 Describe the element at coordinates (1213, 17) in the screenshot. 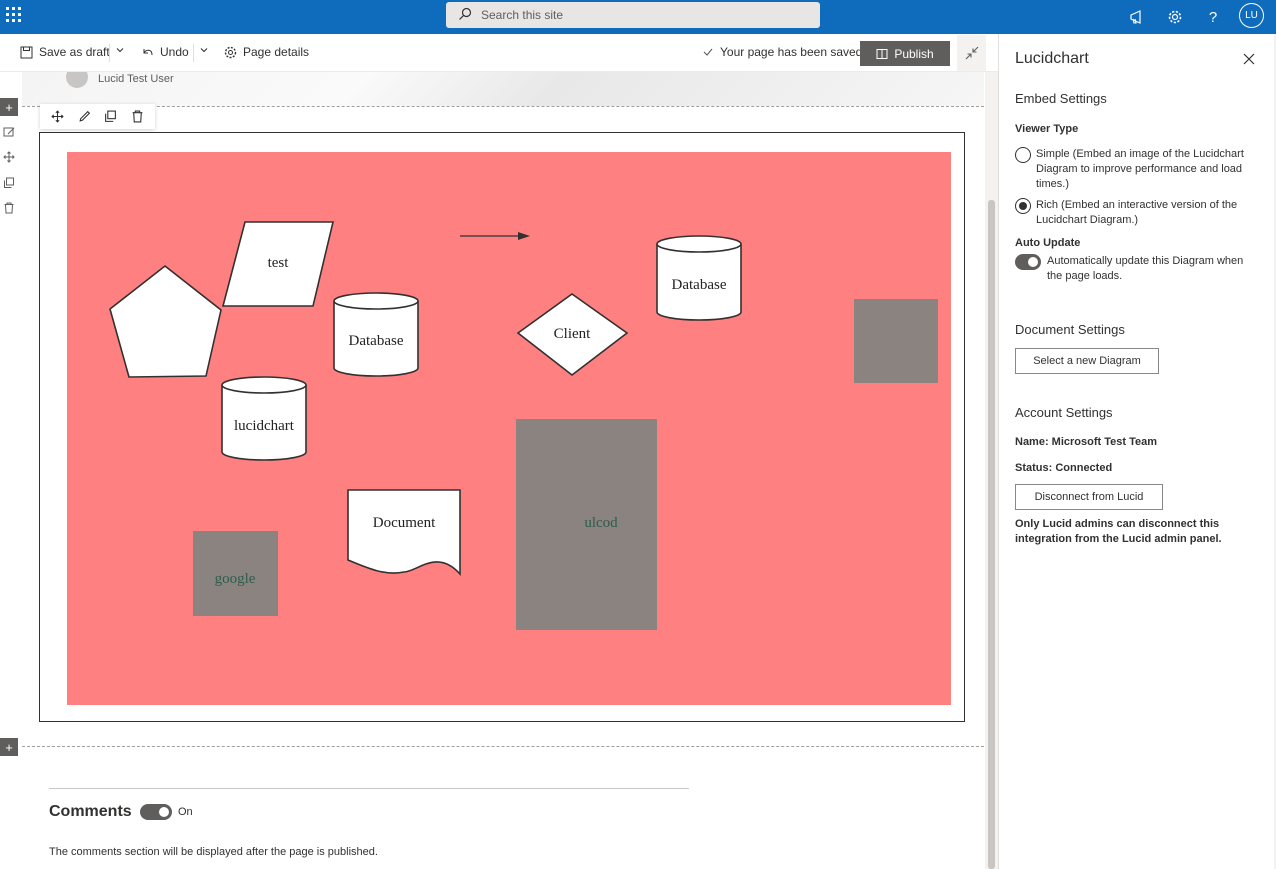

I see `help-icon: ?` at that location.